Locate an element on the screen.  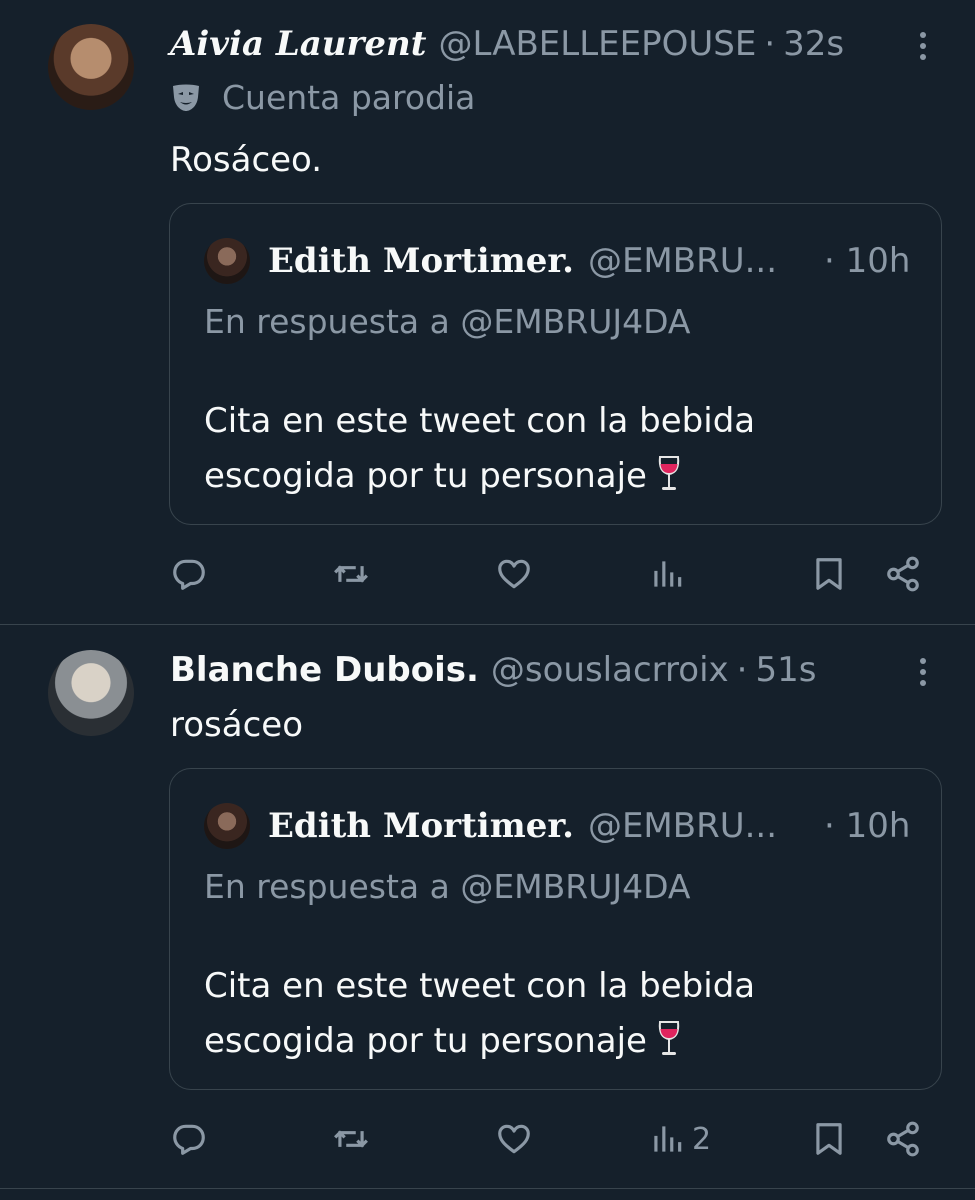
views-button is located at coordinates (670, 574).